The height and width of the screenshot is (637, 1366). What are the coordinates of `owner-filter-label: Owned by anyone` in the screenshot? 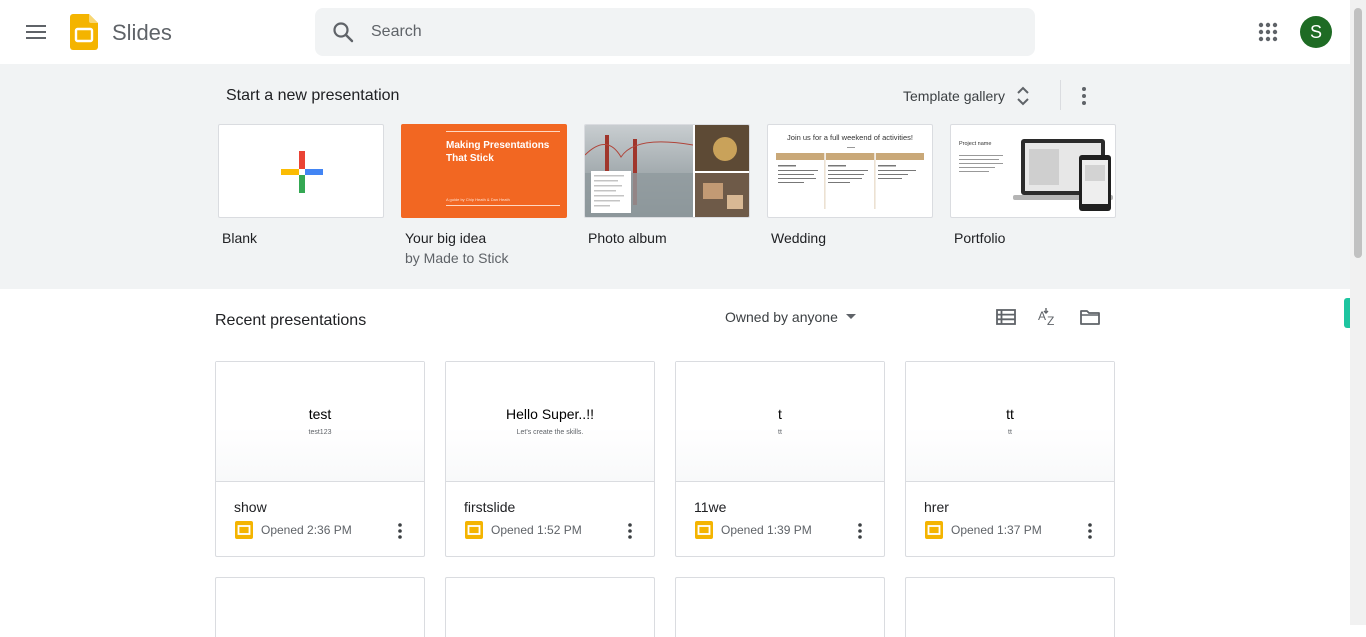 It's located at (781, 317).